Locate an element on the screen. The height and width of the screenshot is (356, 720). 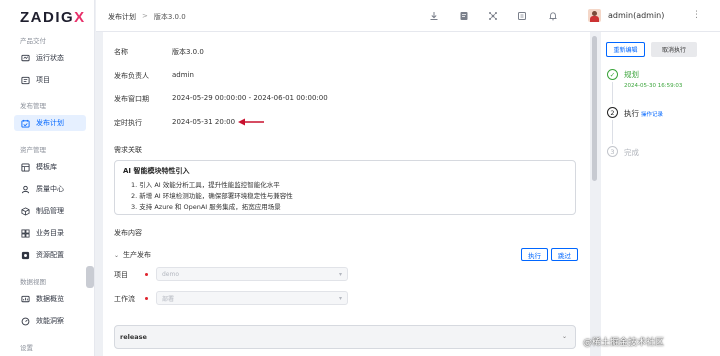
folder-icon is located at coordinates (25, 80).